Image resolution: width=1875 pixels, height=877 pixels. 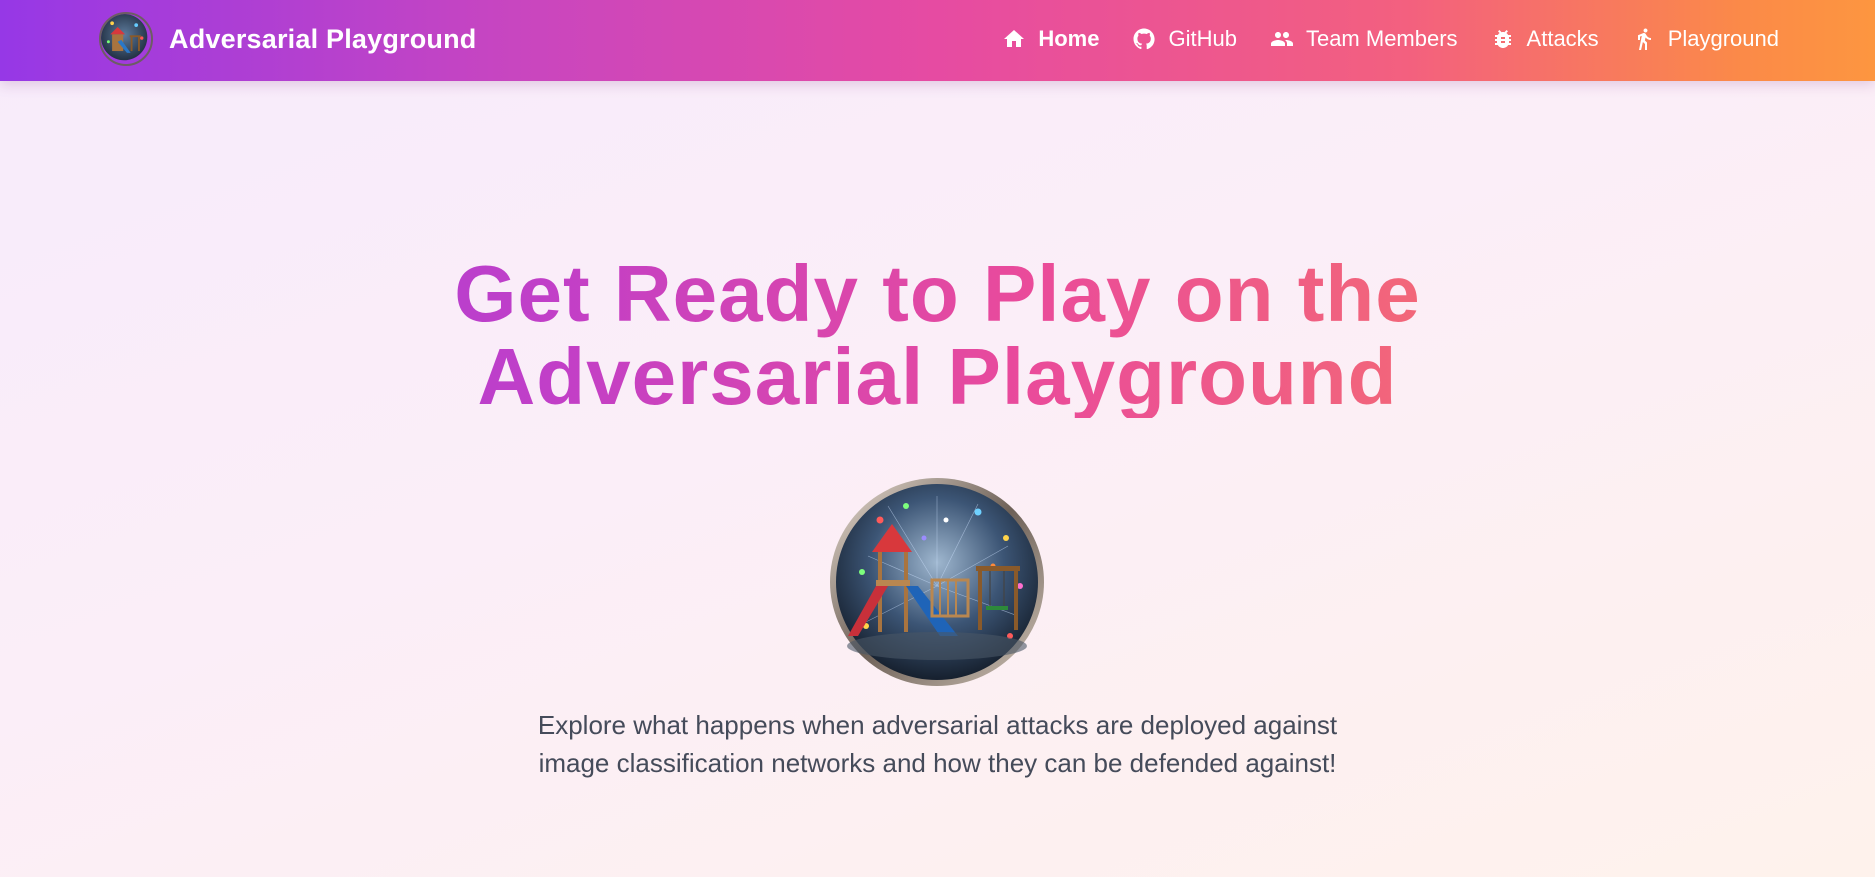 What do you see at coordinates (1562, 38) in the screenshot?
I see `nav-item-attacks-label: Attacks` at bounding box center [1562, 38].